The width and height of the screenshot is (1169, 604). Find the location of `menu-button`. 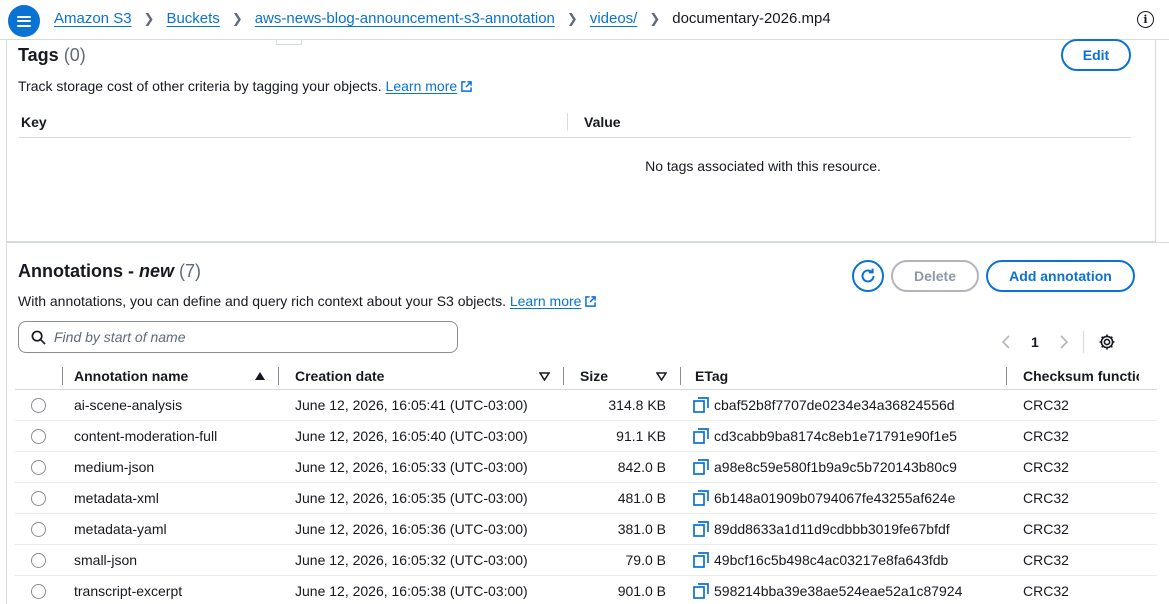

menu-button is located at coordinates (24, 21).